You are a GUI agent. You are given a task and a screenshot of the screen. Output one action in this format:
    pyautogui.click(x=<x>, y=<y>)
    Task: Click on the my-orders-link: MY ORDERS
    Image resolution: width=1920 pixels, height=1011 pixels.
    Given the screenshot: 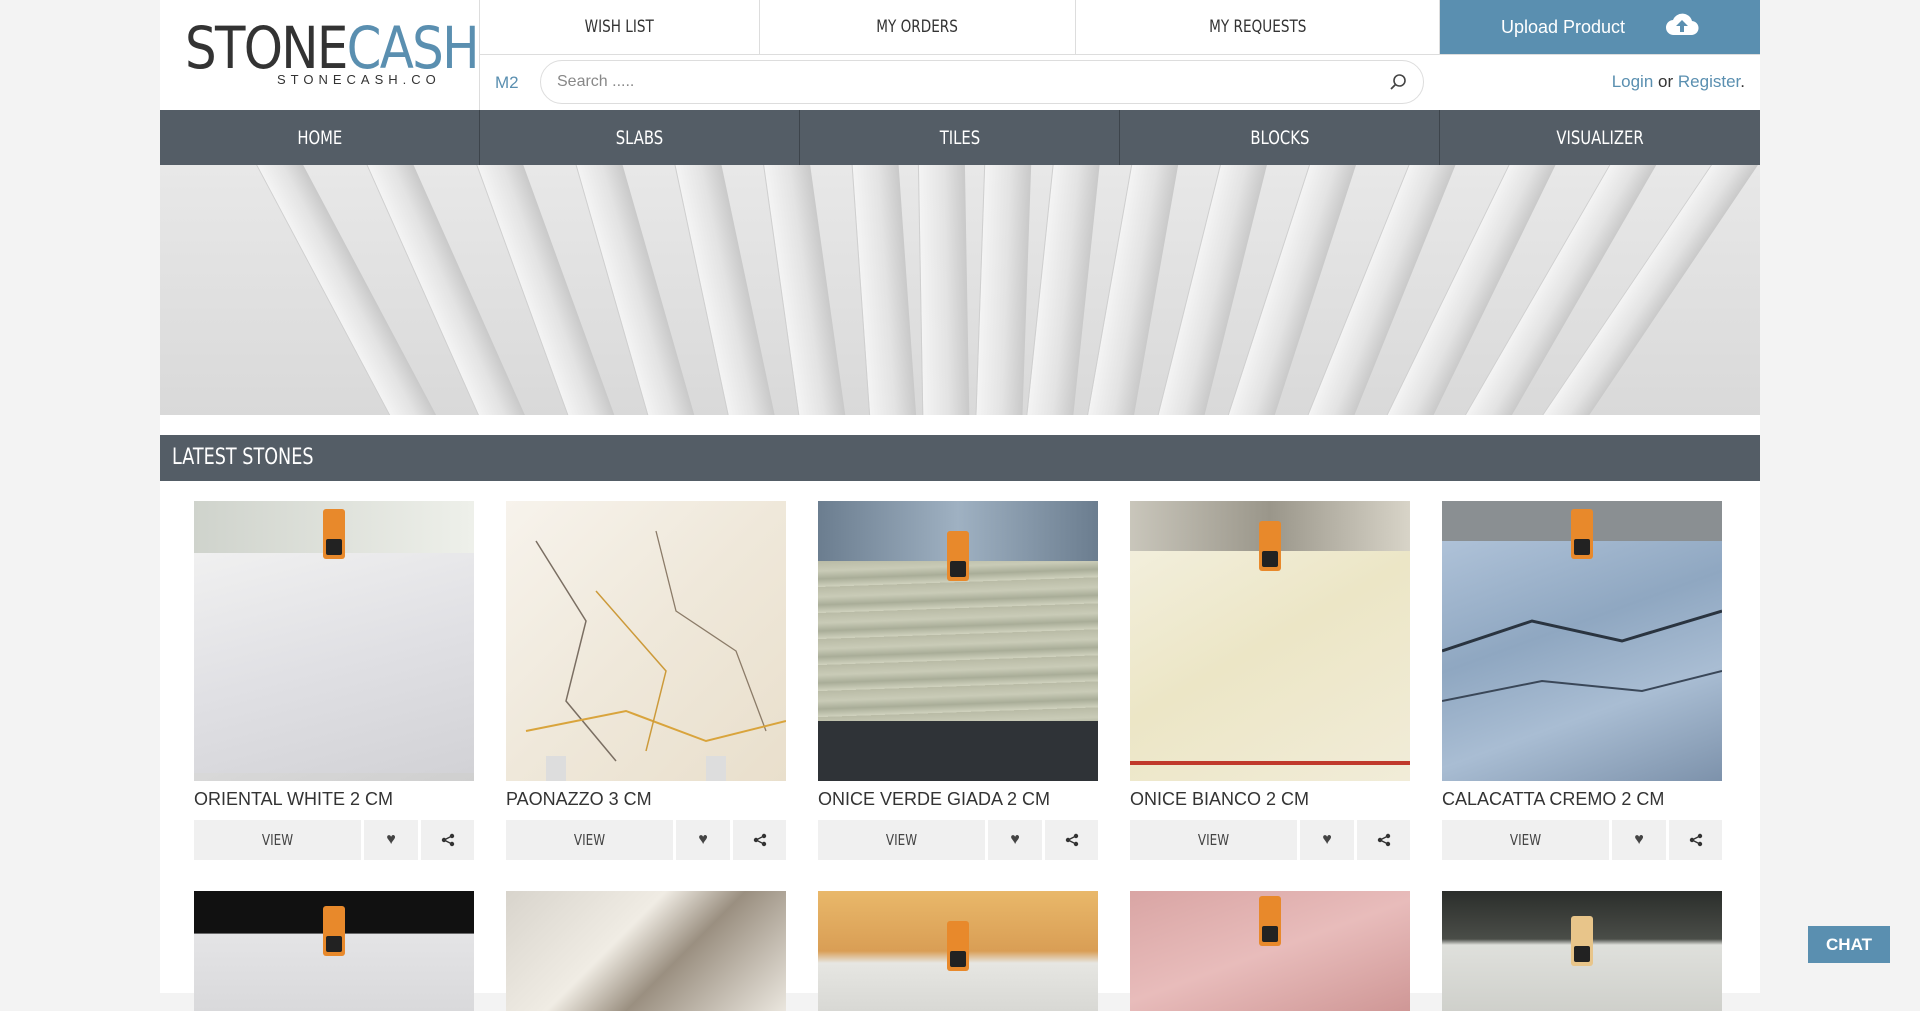 What is the action you would take?
    pyautogui.click(x=918, y=27)
    